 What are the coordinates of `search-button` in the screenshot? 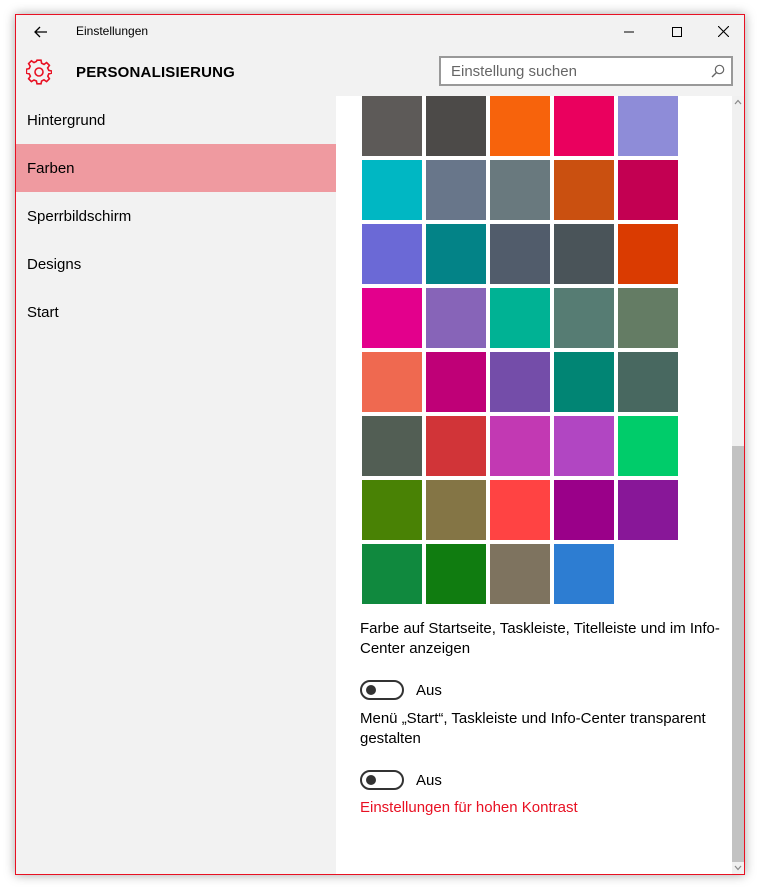 It's located at (718, 71).